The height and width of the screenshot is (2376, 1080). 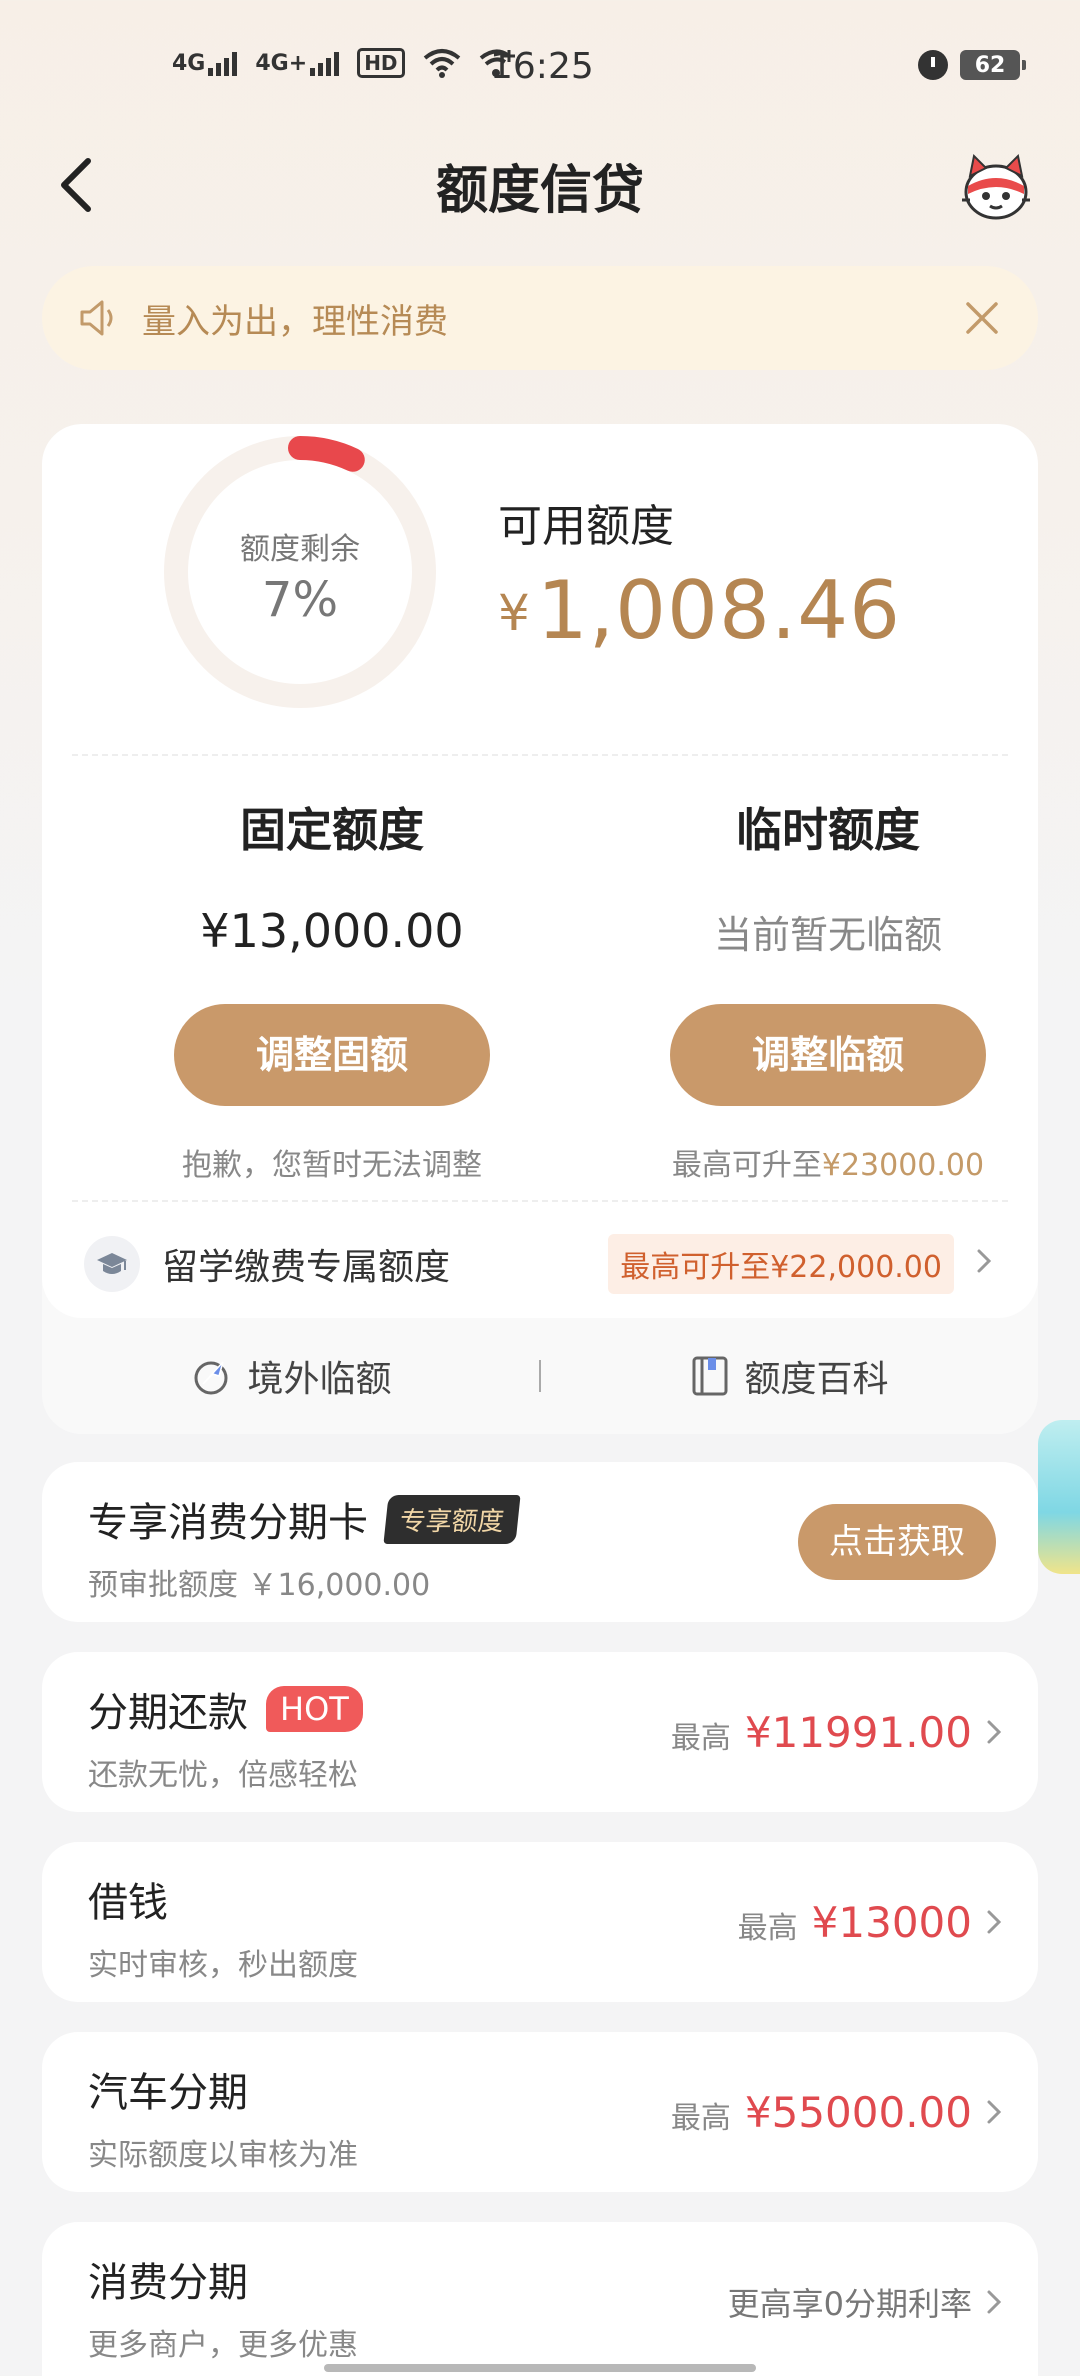 What do you see at coordinates (281, 63) in the screenshot?
I see `signal-label-2: 4G+` at bounding box center [281, 63].